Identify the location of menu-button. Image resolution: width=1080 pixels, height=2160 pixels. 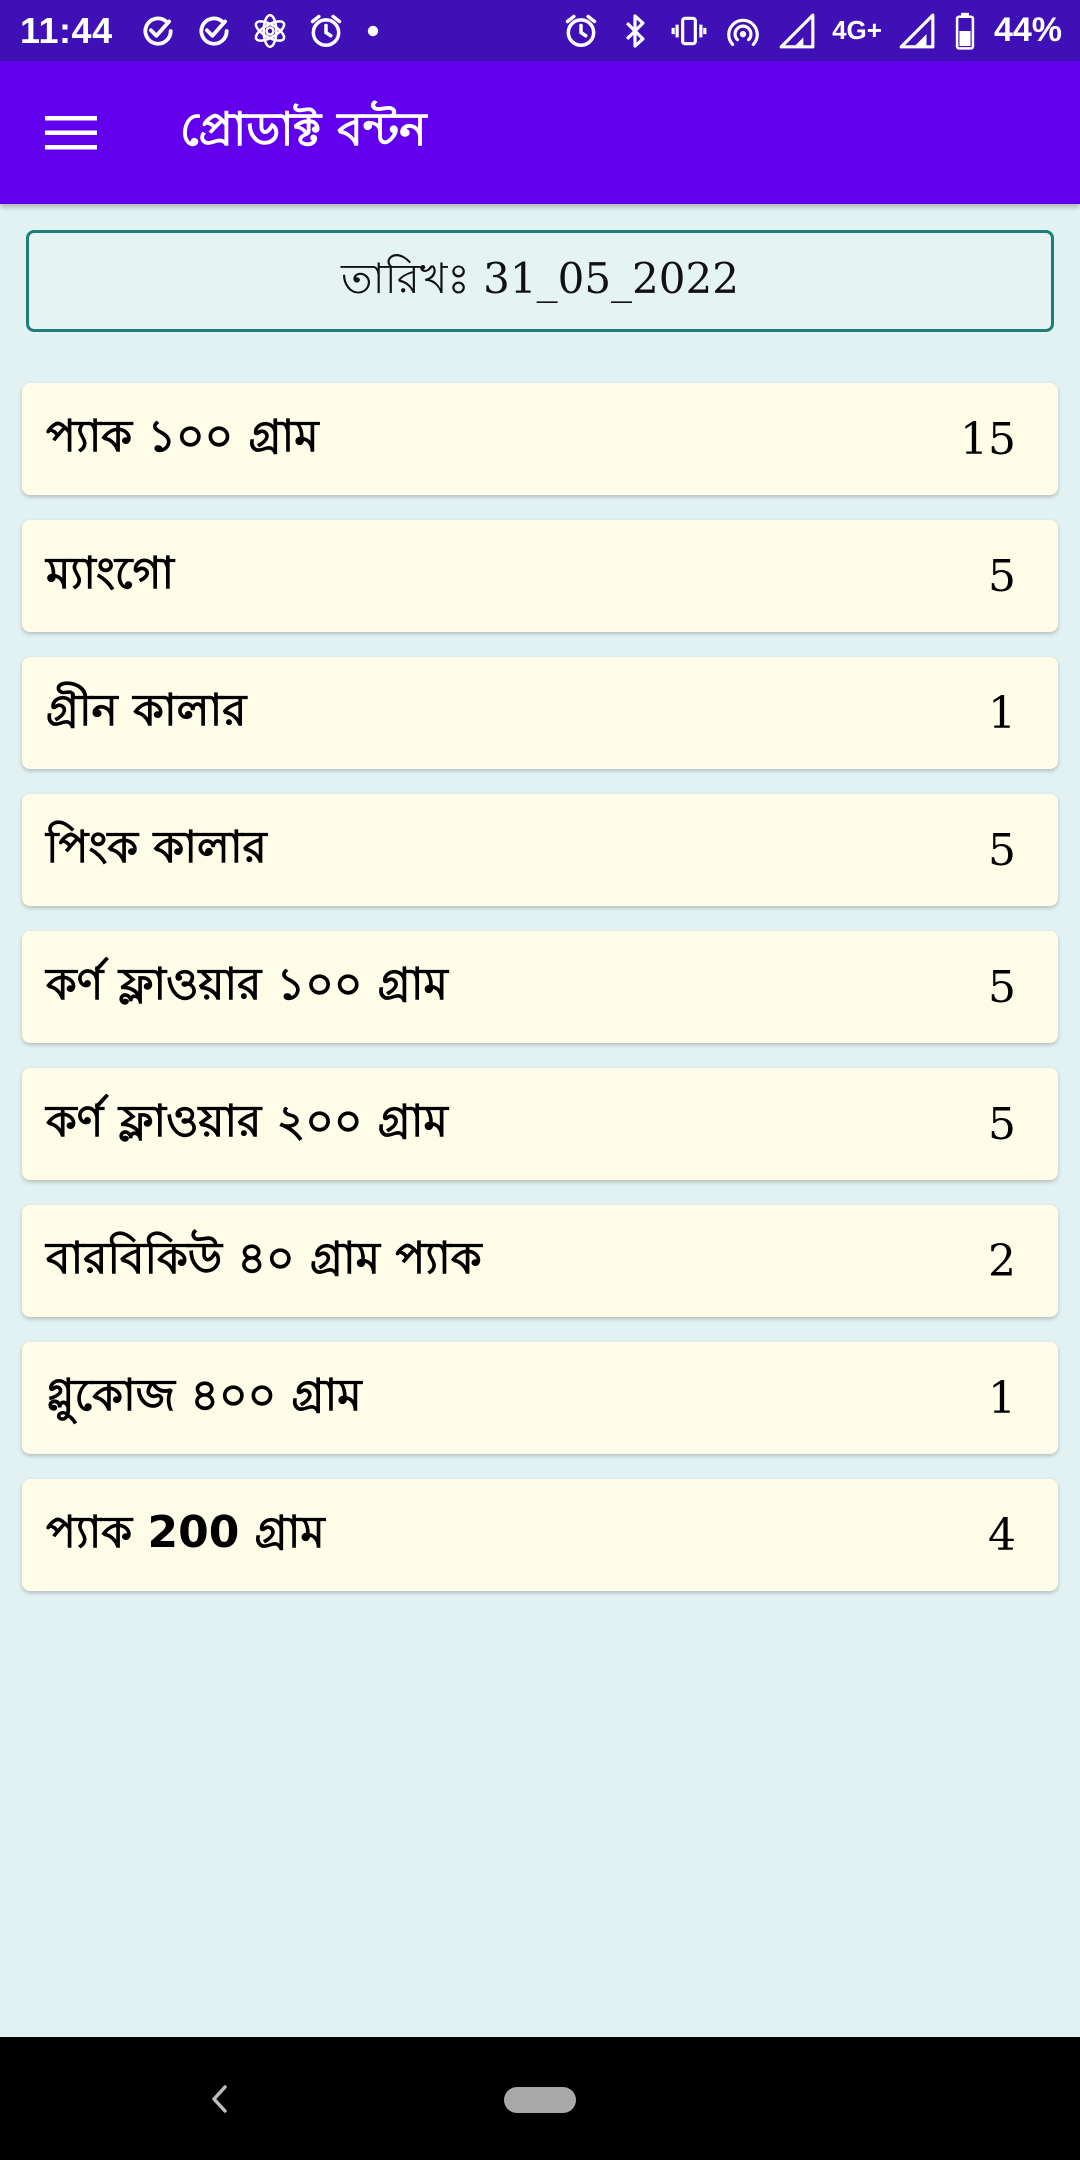
(71, 133).